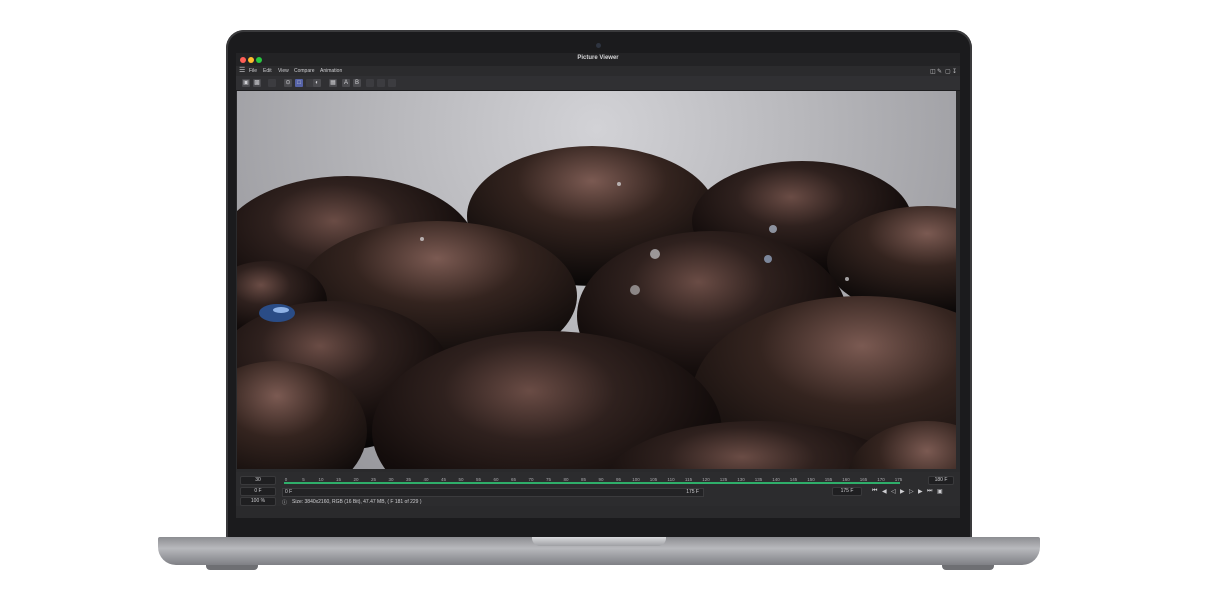 The width and height of the screenshot is (1229, 600). Describe the element at coordinates (948, 71) in the screenshot. I see `close-panel-icon: ▢` at that location.